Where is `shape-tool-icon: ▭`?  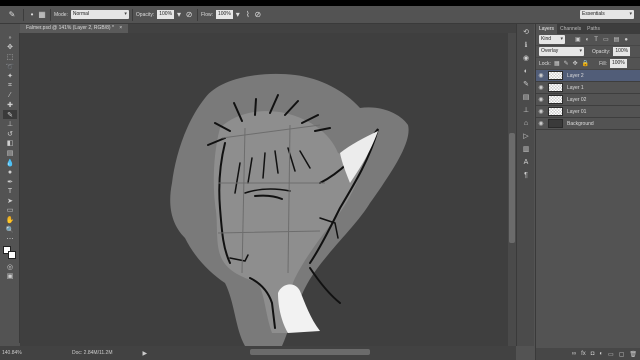
shape-tool-icon: ▭ is located at coordinates (10, 211).